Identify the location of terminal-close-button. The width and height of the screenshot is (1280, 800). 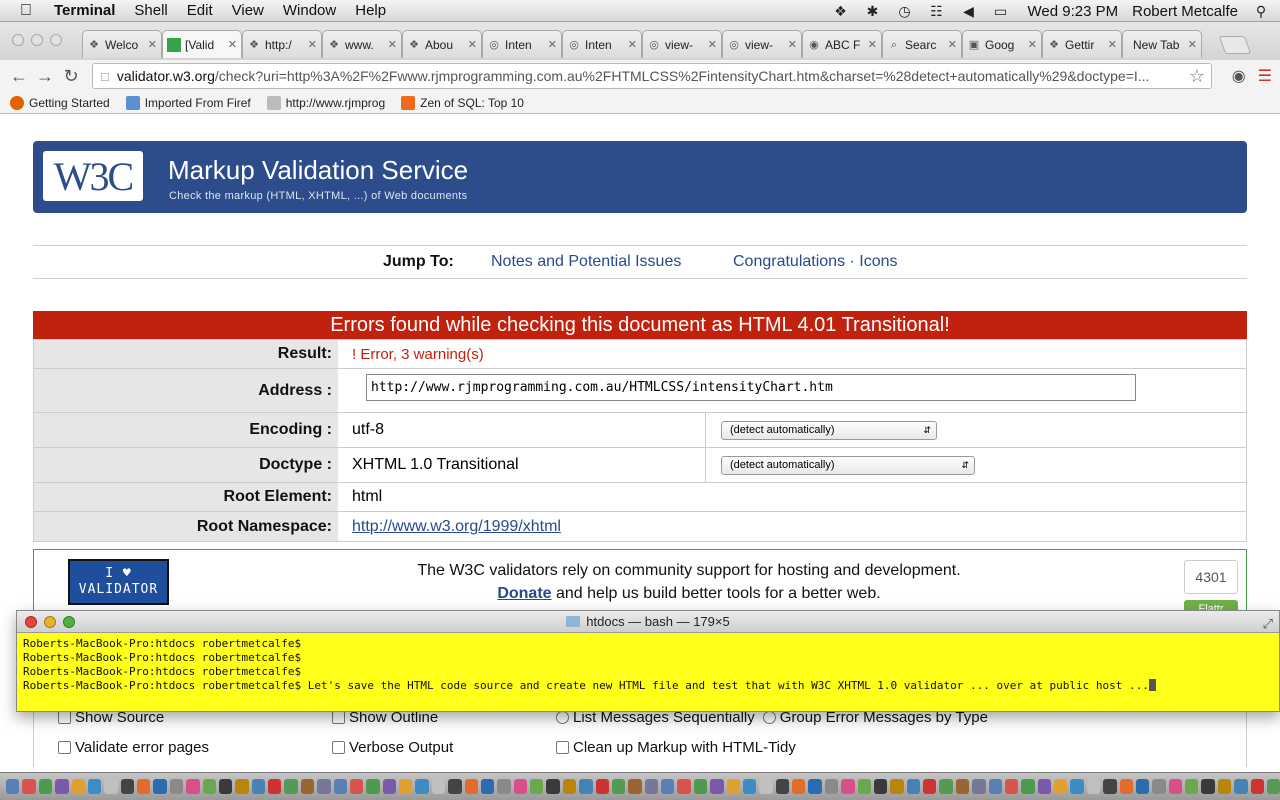
(31, 622).